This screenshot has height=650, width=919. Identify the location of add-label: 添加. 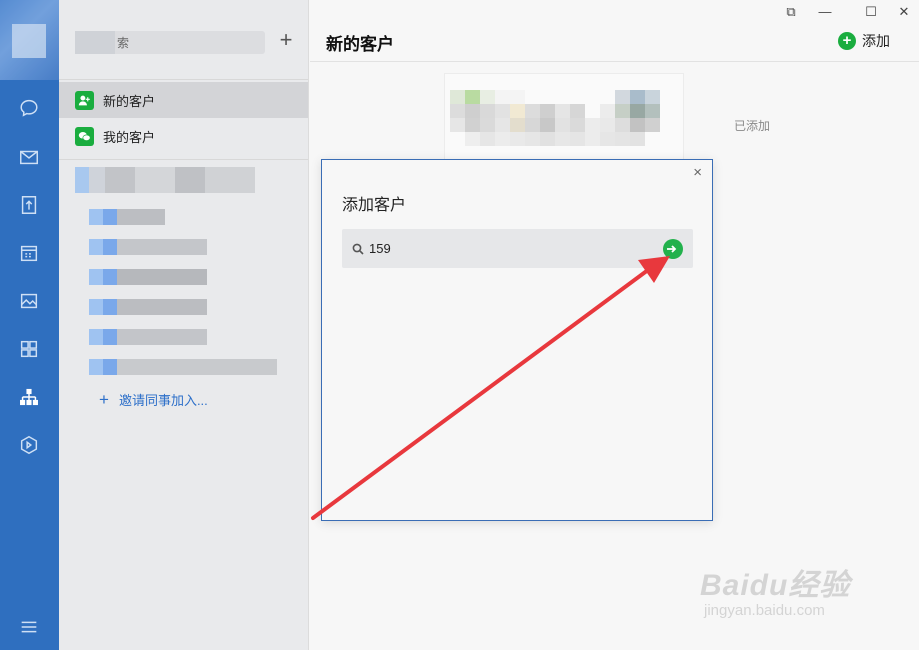
(876, 41).